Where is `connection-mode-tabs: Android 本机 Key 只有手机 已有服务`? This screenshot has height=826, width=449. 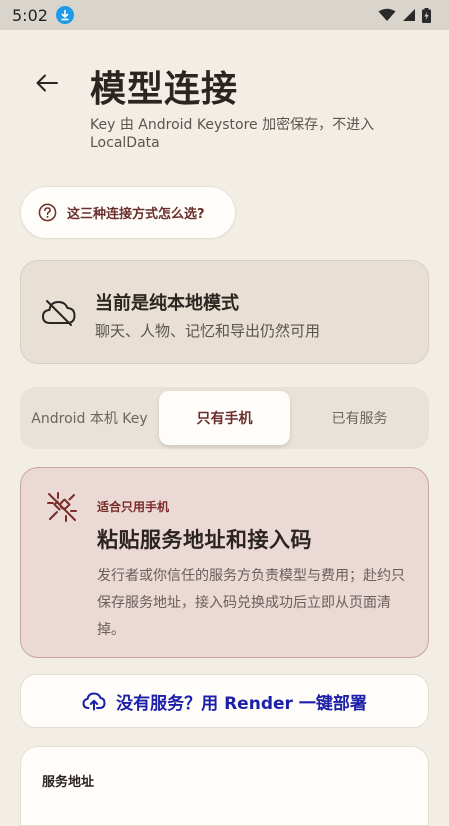
connection-mode-tabs: Android 本机 Key 只有手机 已有服务 is located at coordinates (224, 418).